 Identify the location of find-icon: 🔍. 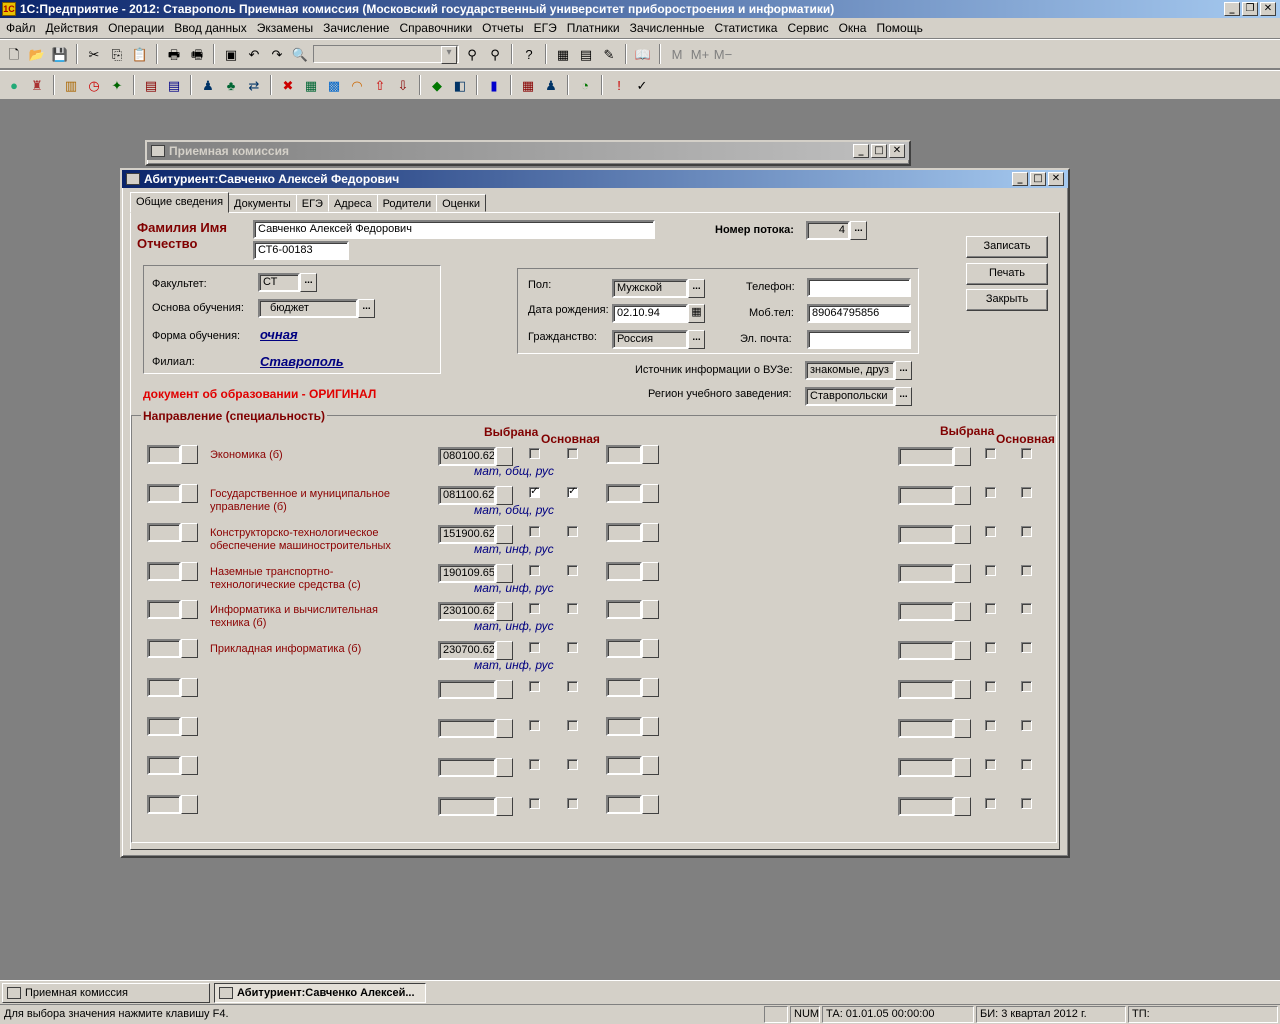
(300, 54).